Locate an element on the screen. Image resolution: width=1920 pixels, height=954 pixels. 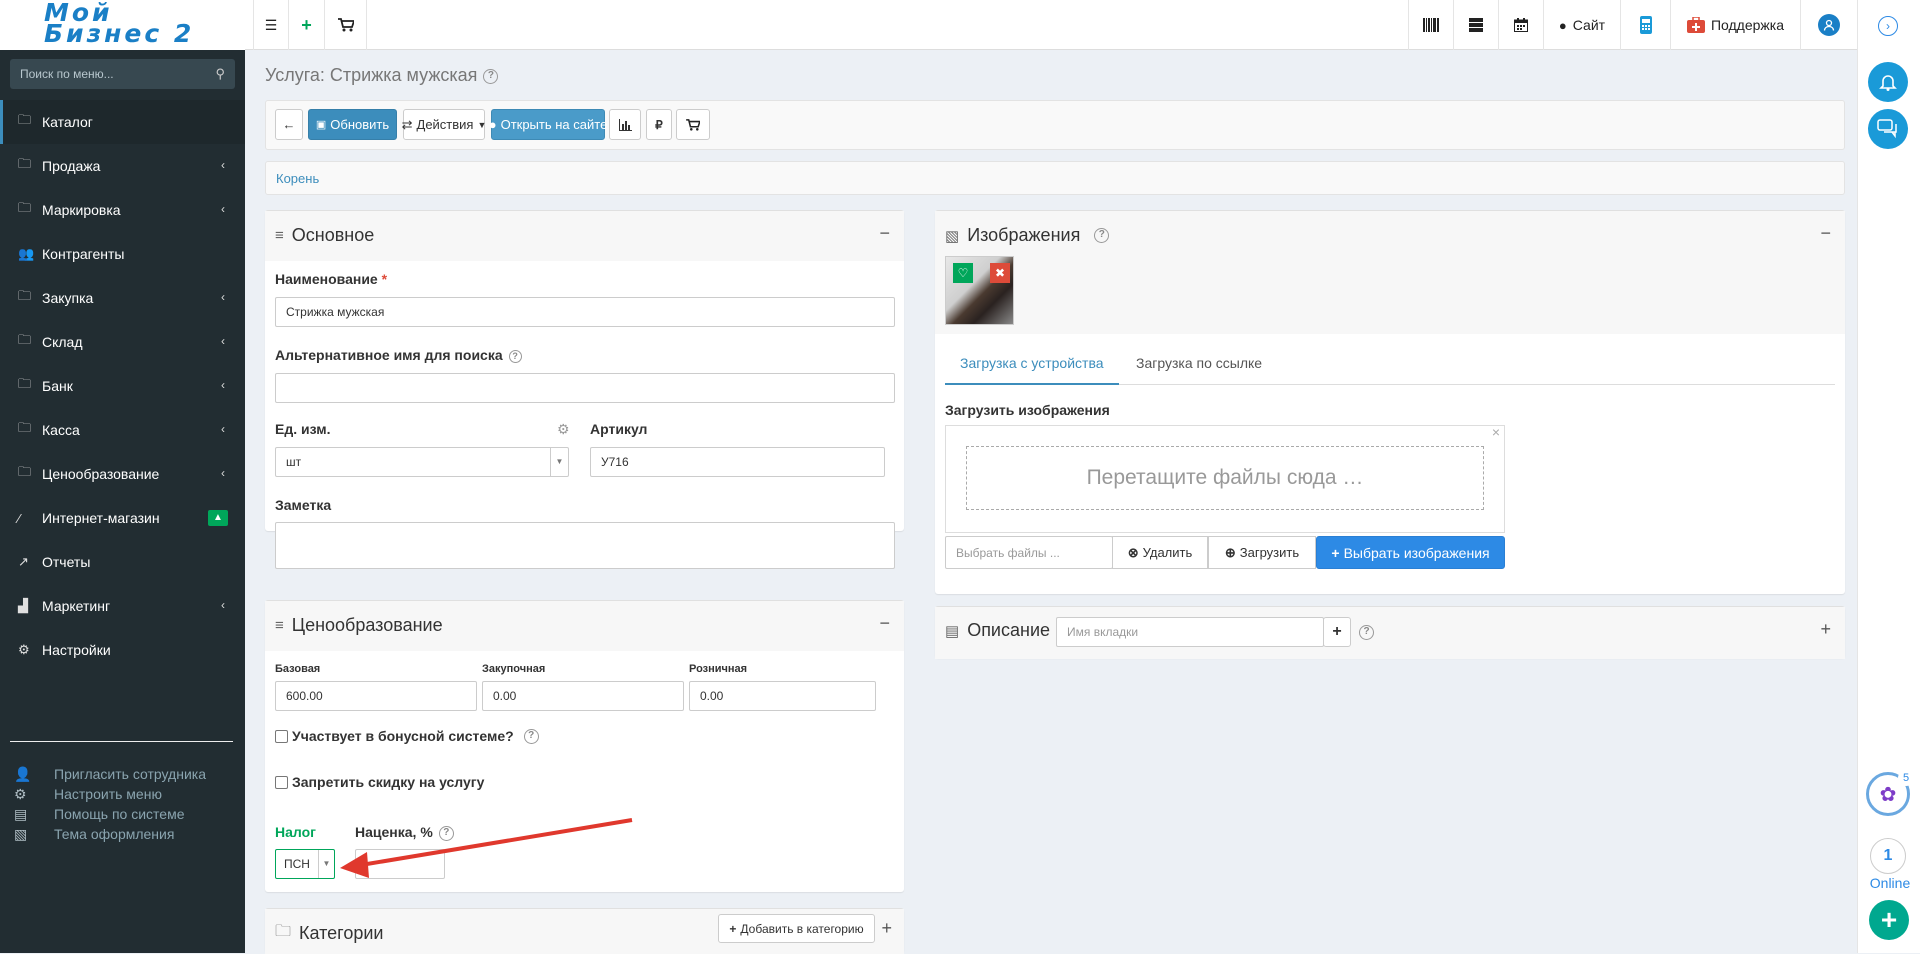
retail-price-input: 0.00 is located at coordinates (782, 696).